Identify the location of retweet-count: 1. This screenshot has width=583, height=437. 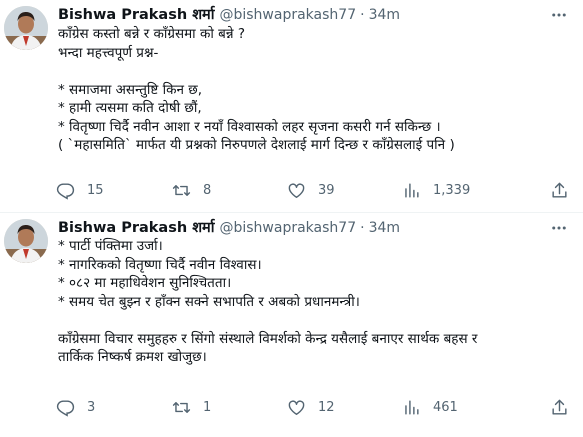
(207, 407).